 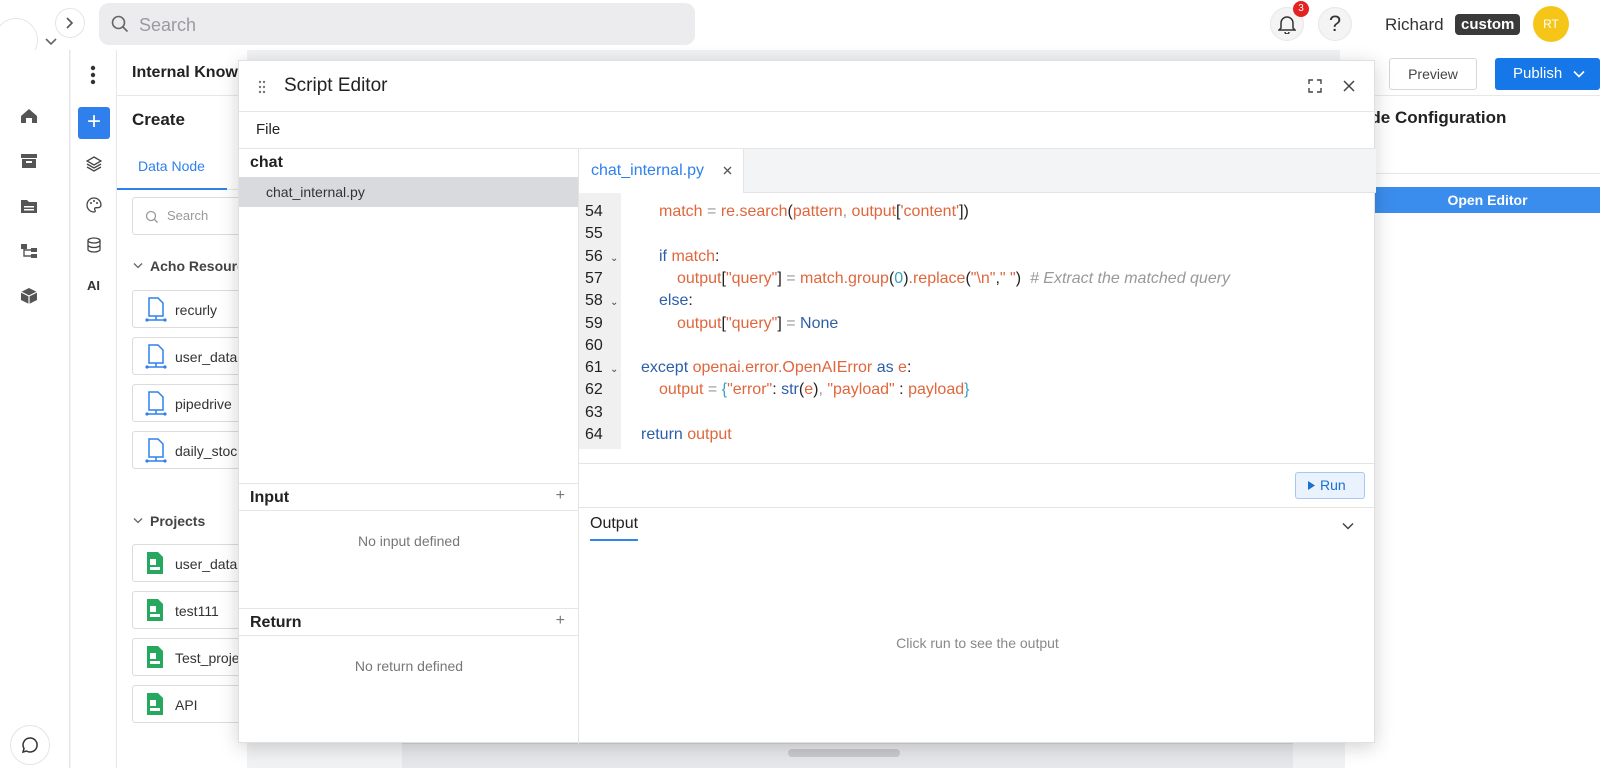 I want to click on user-role-tag: custom, so click(x=1488, y=24).